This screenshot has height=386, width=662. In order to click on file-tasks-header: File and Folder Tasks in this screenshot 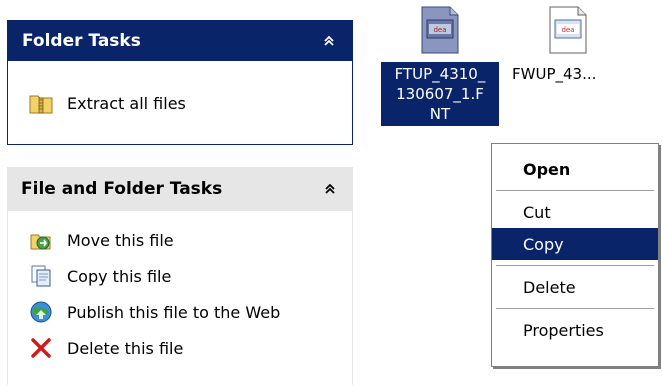, I will do `click(180, 189)`.